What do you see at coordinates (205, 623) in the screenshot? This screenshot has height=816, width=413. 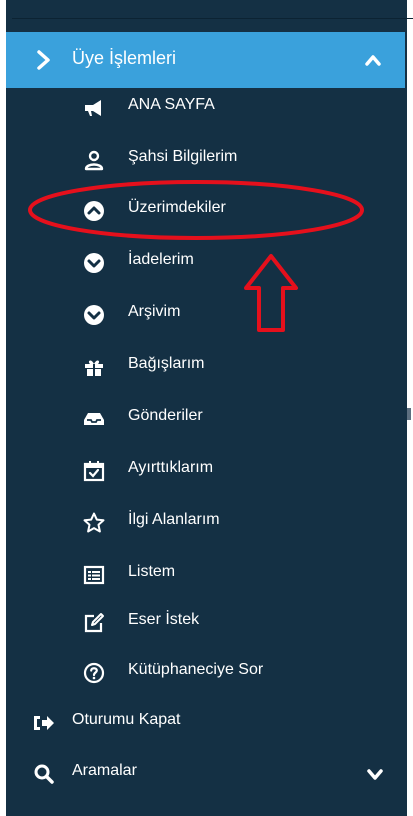 I see `menu-item-eser-istek: Eser İstek` at bounding box center [205, 623].